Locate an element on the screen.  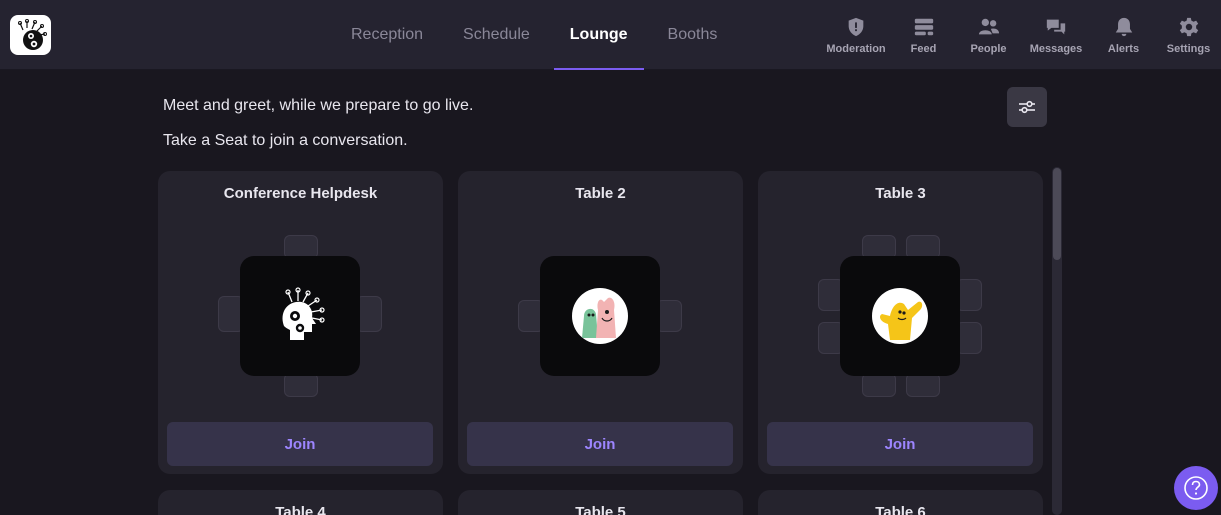
table-name: Conference Helpdesk is located at coordinates (300, 193).